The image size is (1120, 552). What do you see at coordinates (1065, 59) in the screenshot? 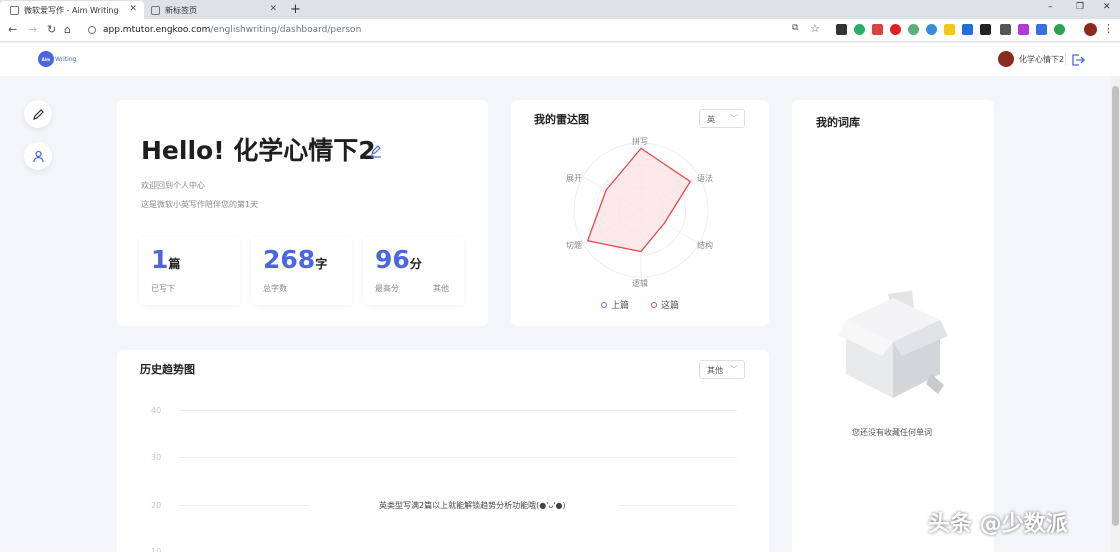
I see `header-divider` at bounding box center [1065, 59].